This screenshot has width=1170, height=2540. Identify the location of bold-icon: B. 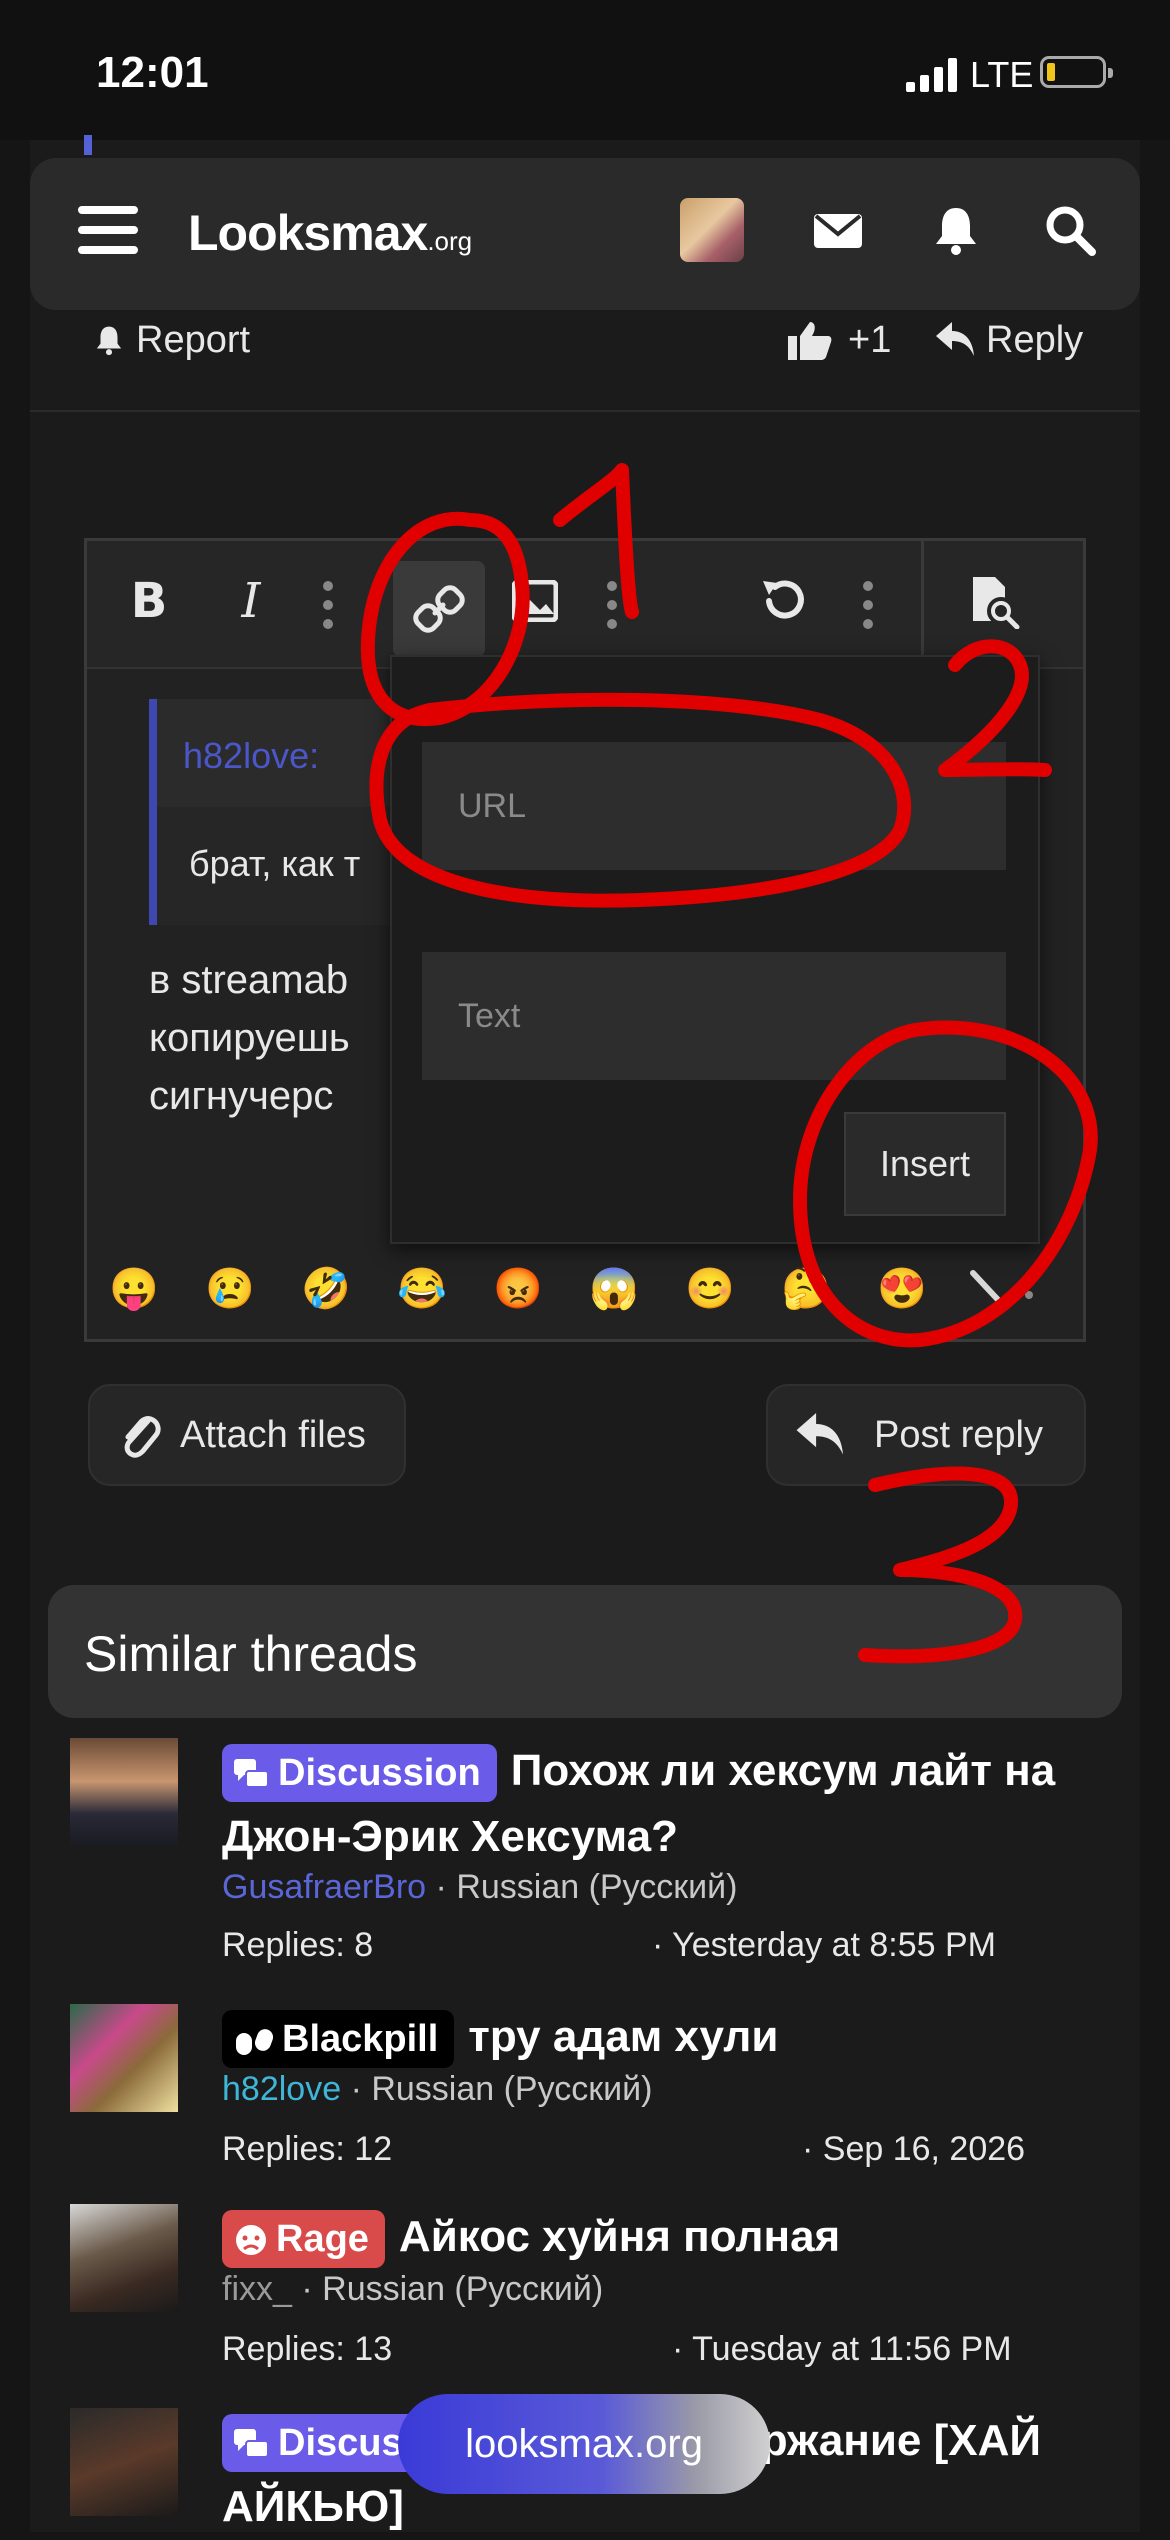
(149, 601).